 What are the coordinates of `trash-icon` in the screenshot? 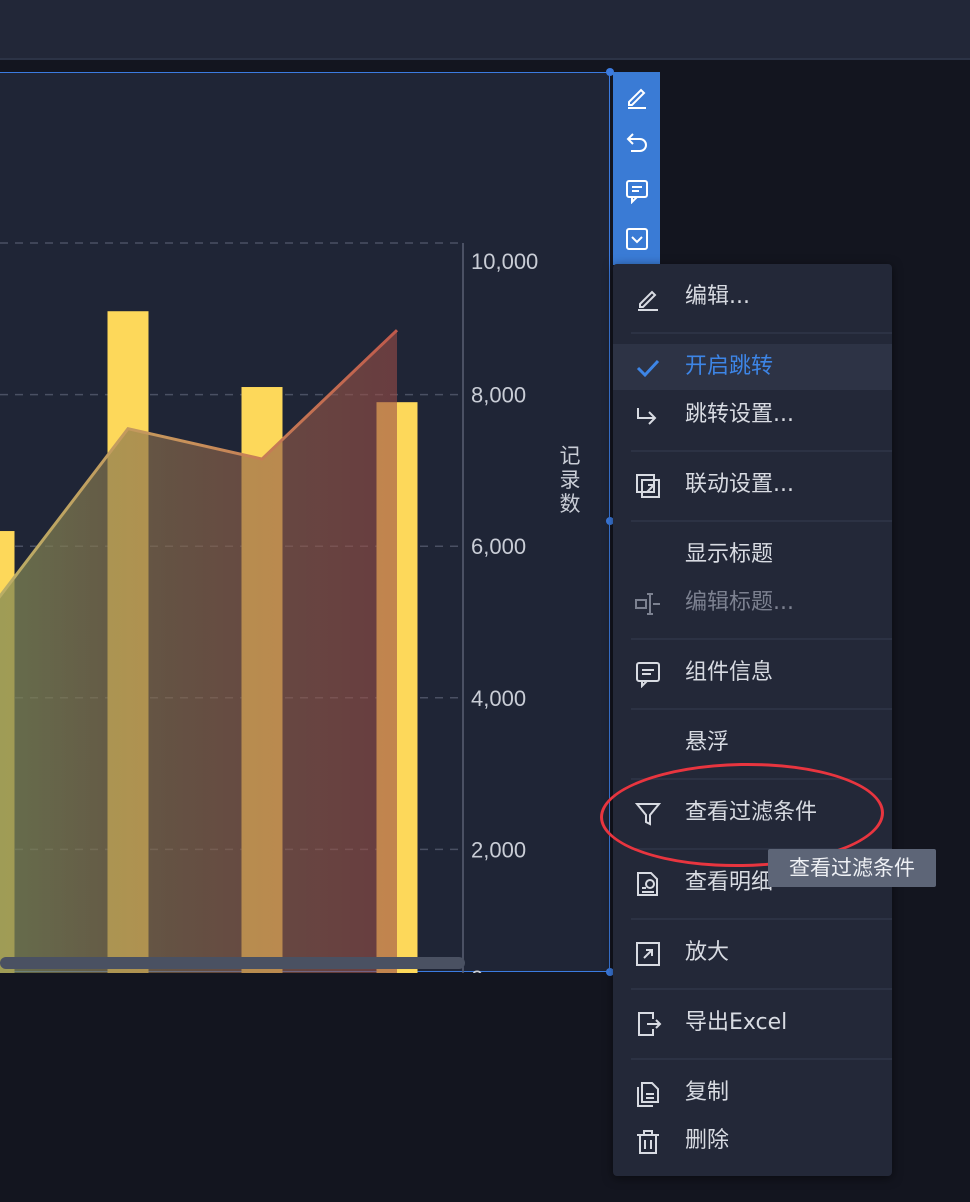 It's located at (648, 1142).